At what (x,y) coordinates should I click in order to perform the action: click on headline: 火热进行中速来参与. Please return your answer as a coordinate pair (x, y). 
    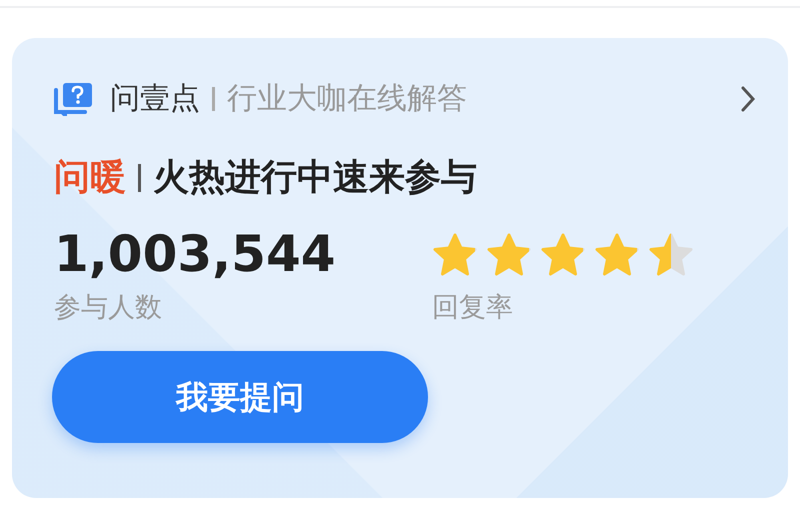
    Looking at the image, I should click on (315, 178).